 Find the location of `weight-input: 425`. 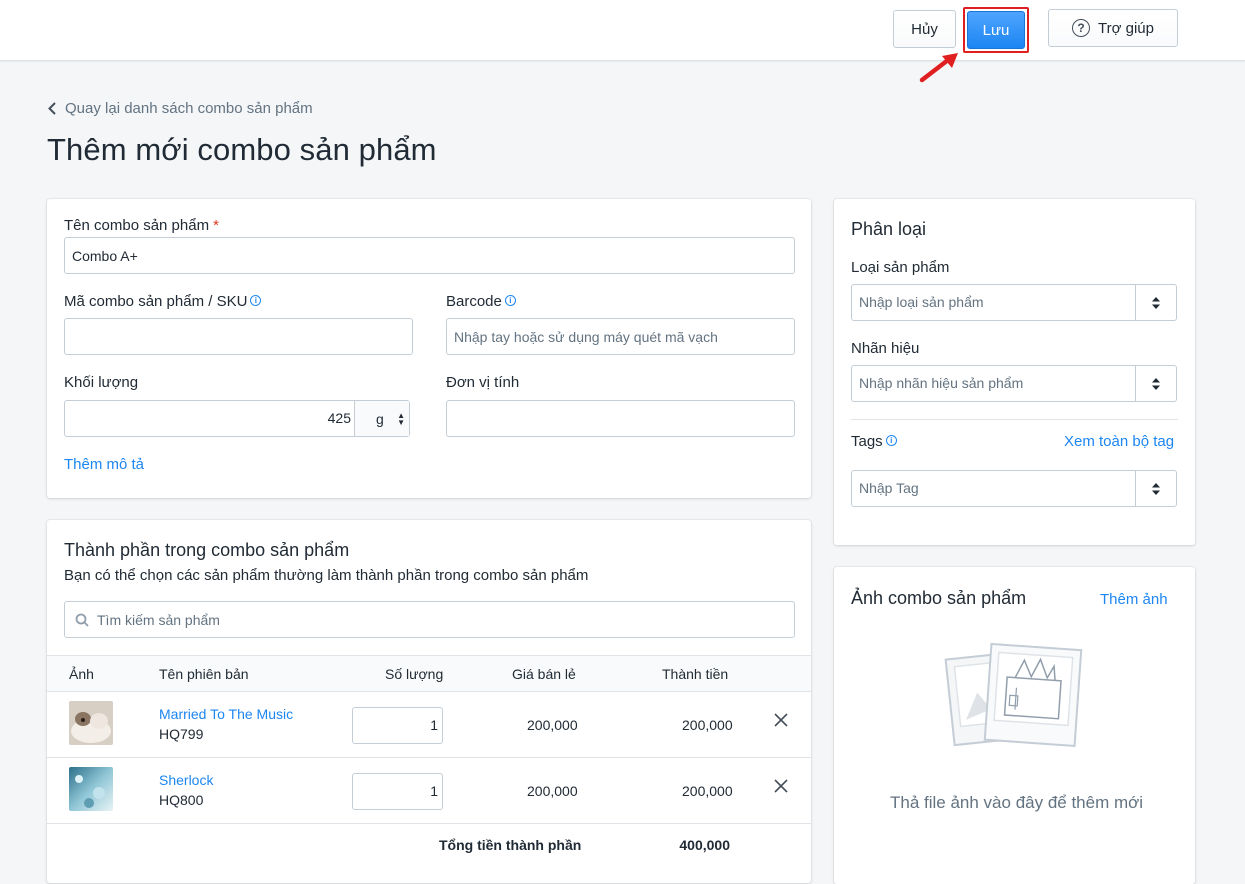

weight-input: 425 is located at coordinates (209, 418).